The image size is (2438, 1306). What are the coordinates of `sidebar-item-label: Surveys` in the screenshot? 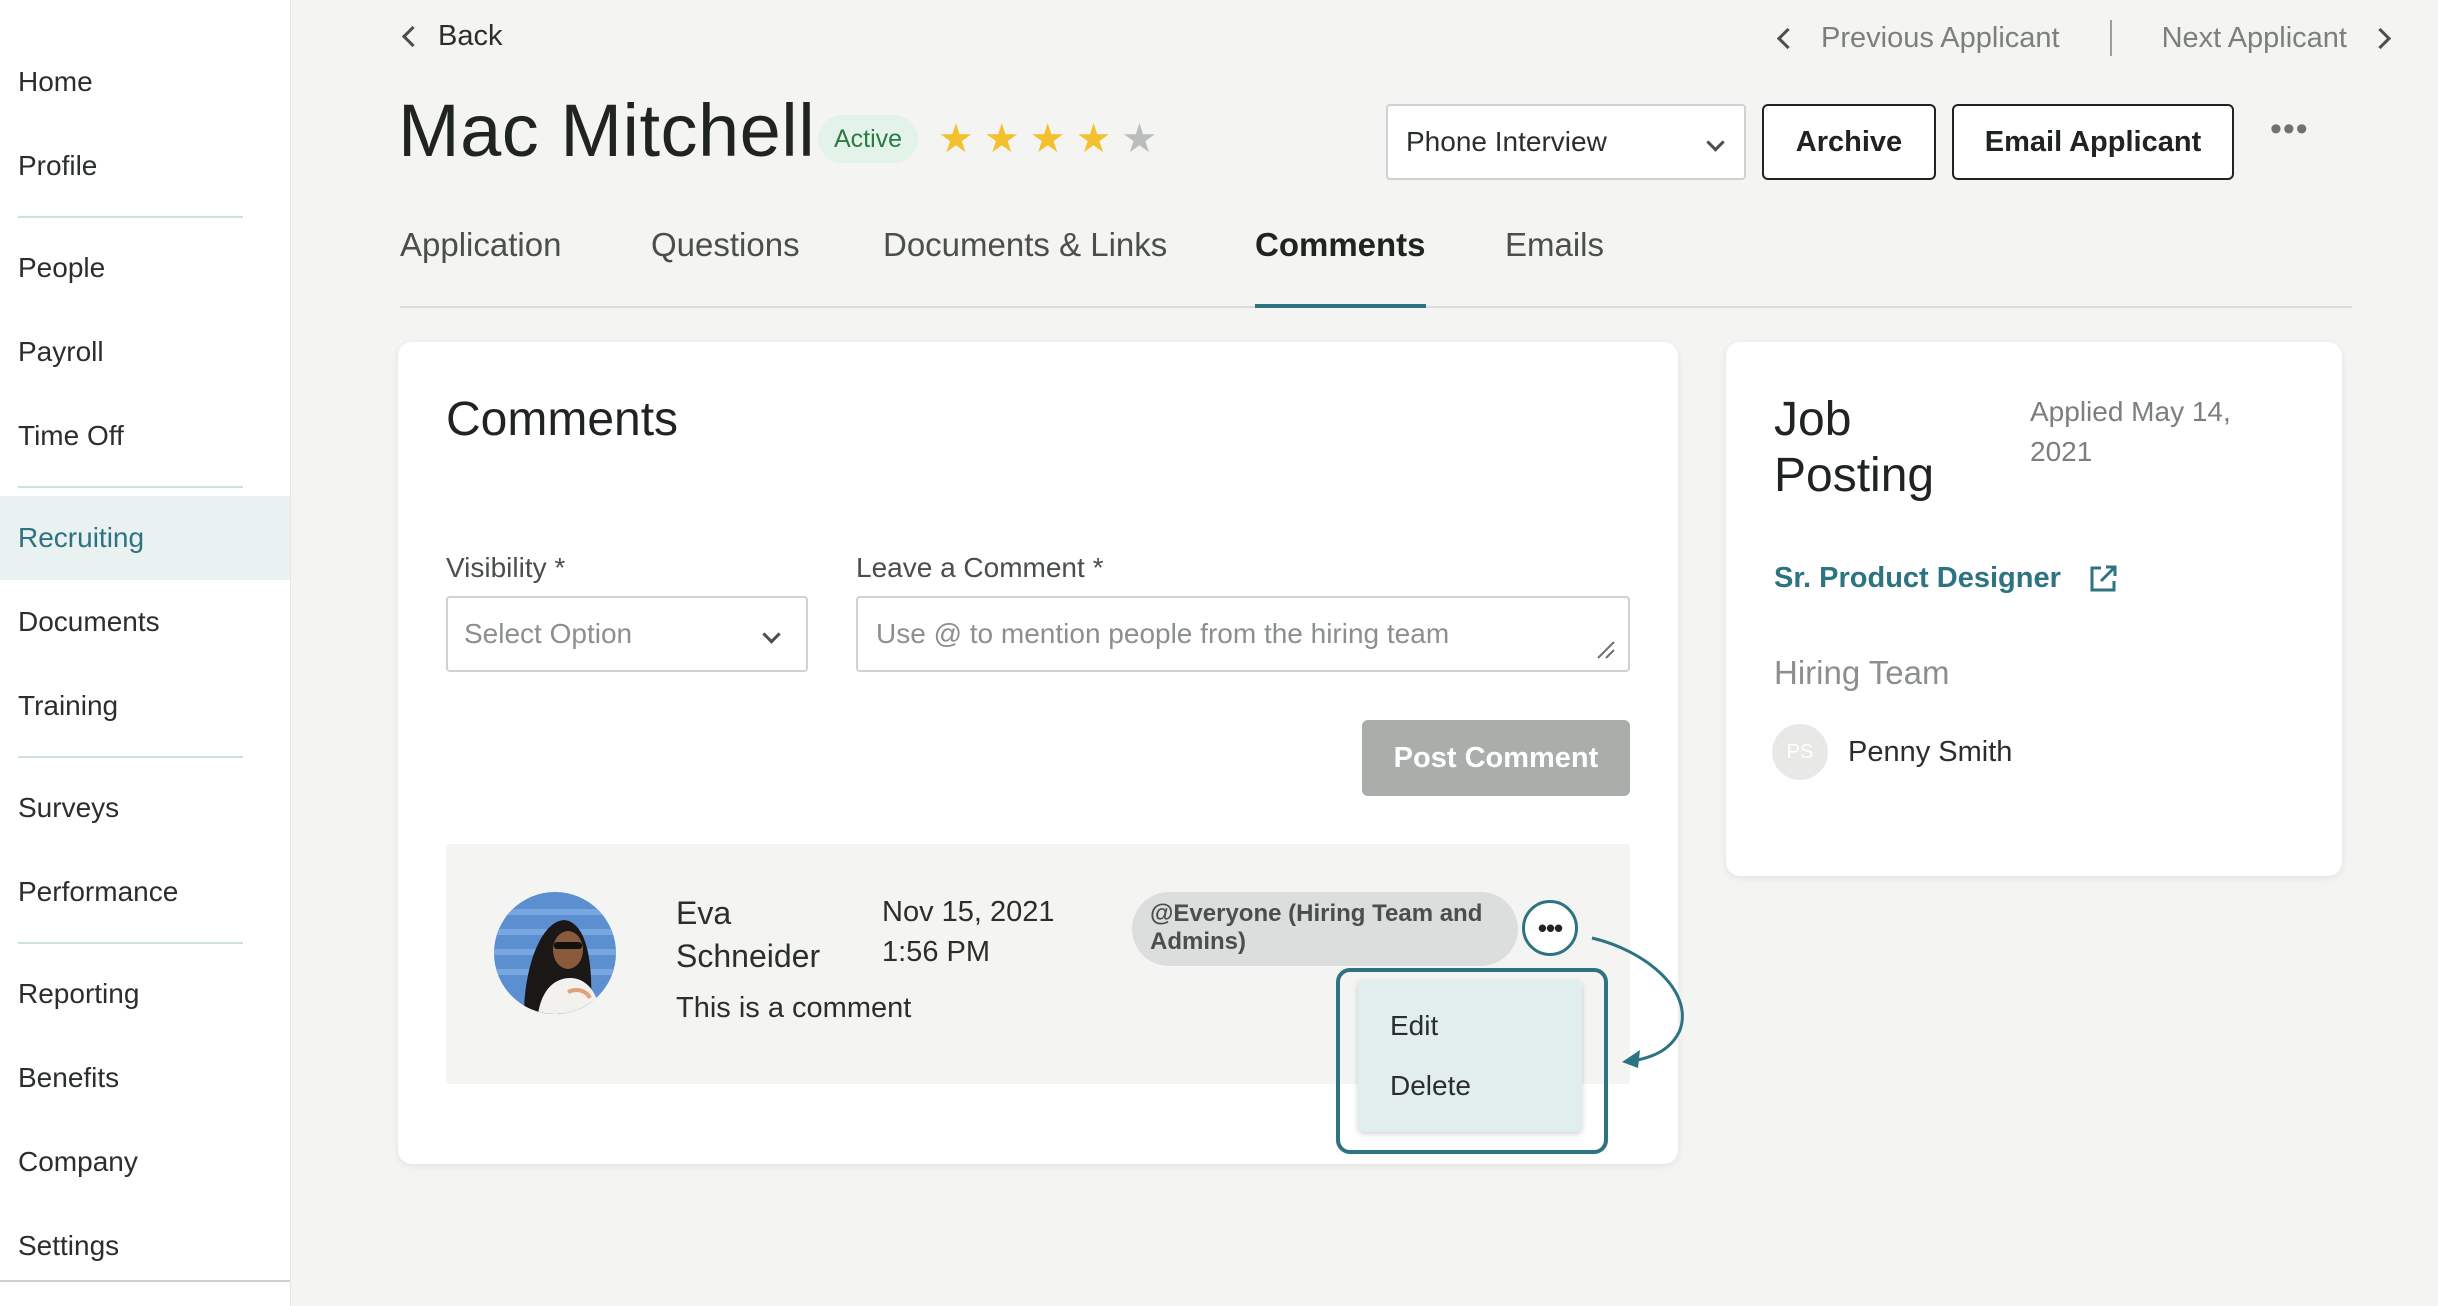 It's located at (69, 807).